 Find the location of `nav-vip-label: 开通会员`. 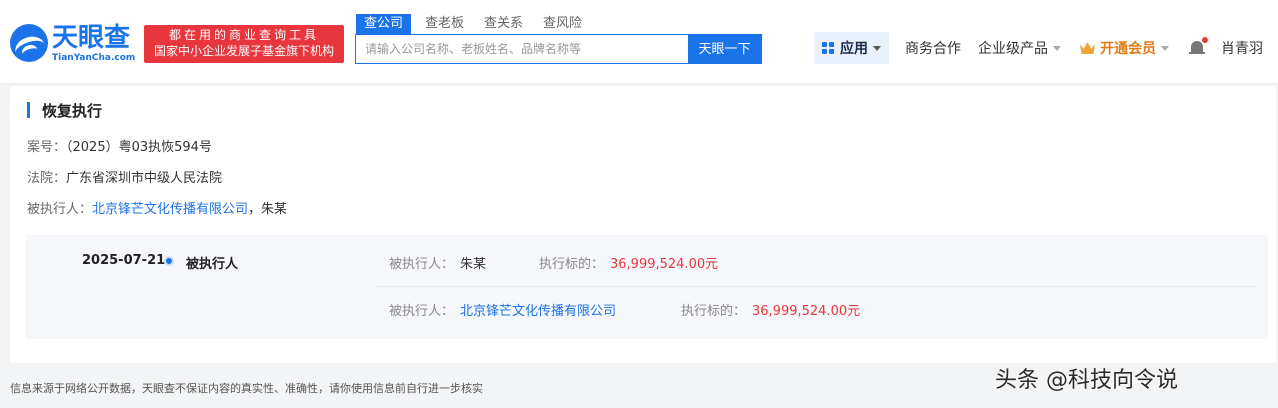

nav-vip-label: 开通会员 is located at coordinates (1128, 49).